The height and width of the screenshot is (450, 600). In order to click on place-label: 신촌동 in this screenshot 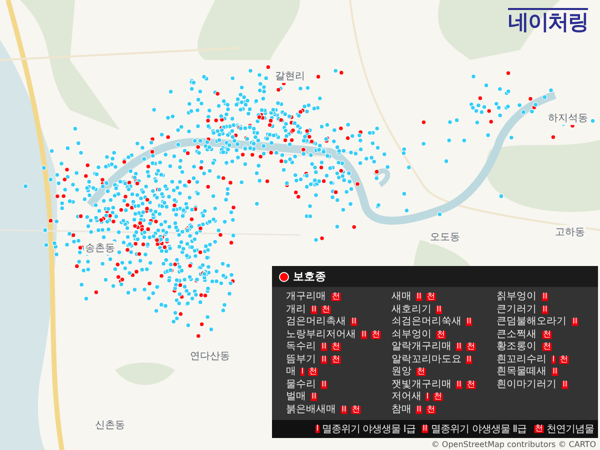, I will do `click(110, 425)`.